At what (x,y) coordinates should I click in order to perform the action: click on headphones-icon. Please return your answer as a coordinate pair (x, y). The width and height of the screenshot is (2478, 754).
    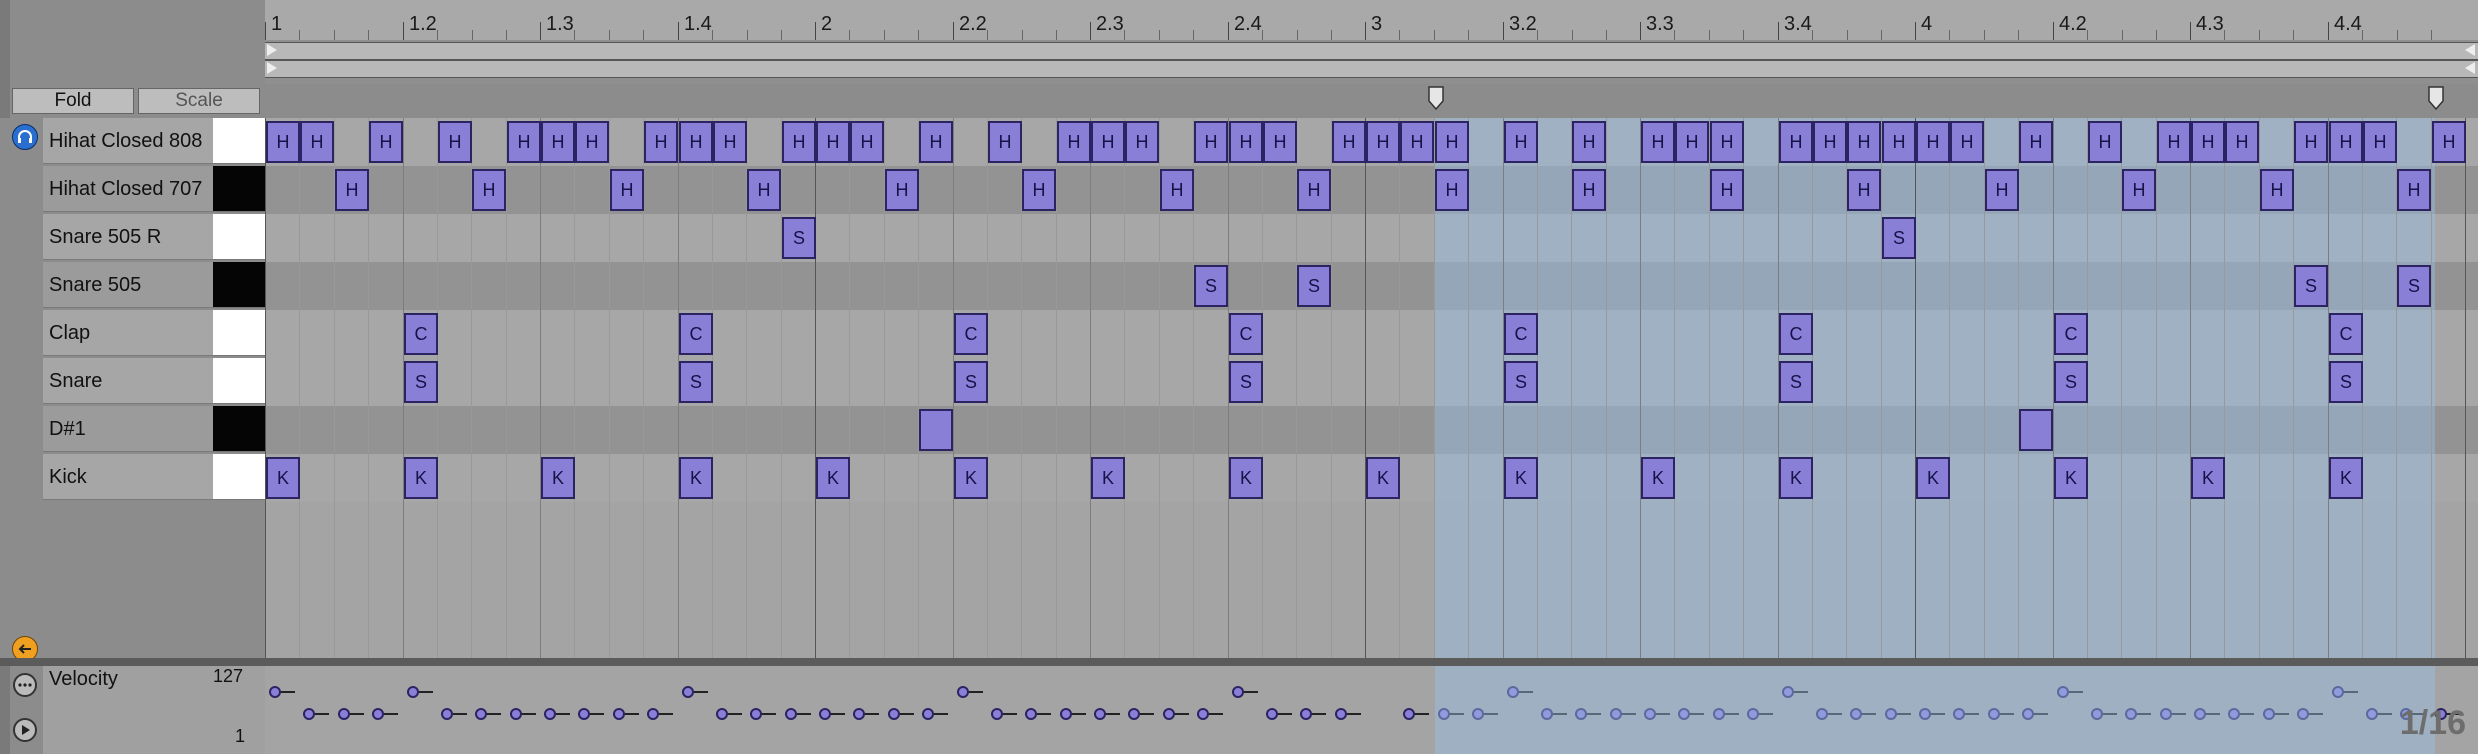
    Looking at the image, I should click on (25, 137).